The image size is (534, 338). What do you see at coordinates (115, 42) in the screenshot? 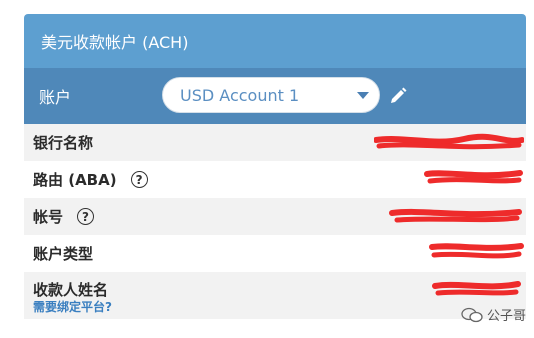
I see `card-title: 美元收款帐户 (ACH)` at bounding box center [115, 42].